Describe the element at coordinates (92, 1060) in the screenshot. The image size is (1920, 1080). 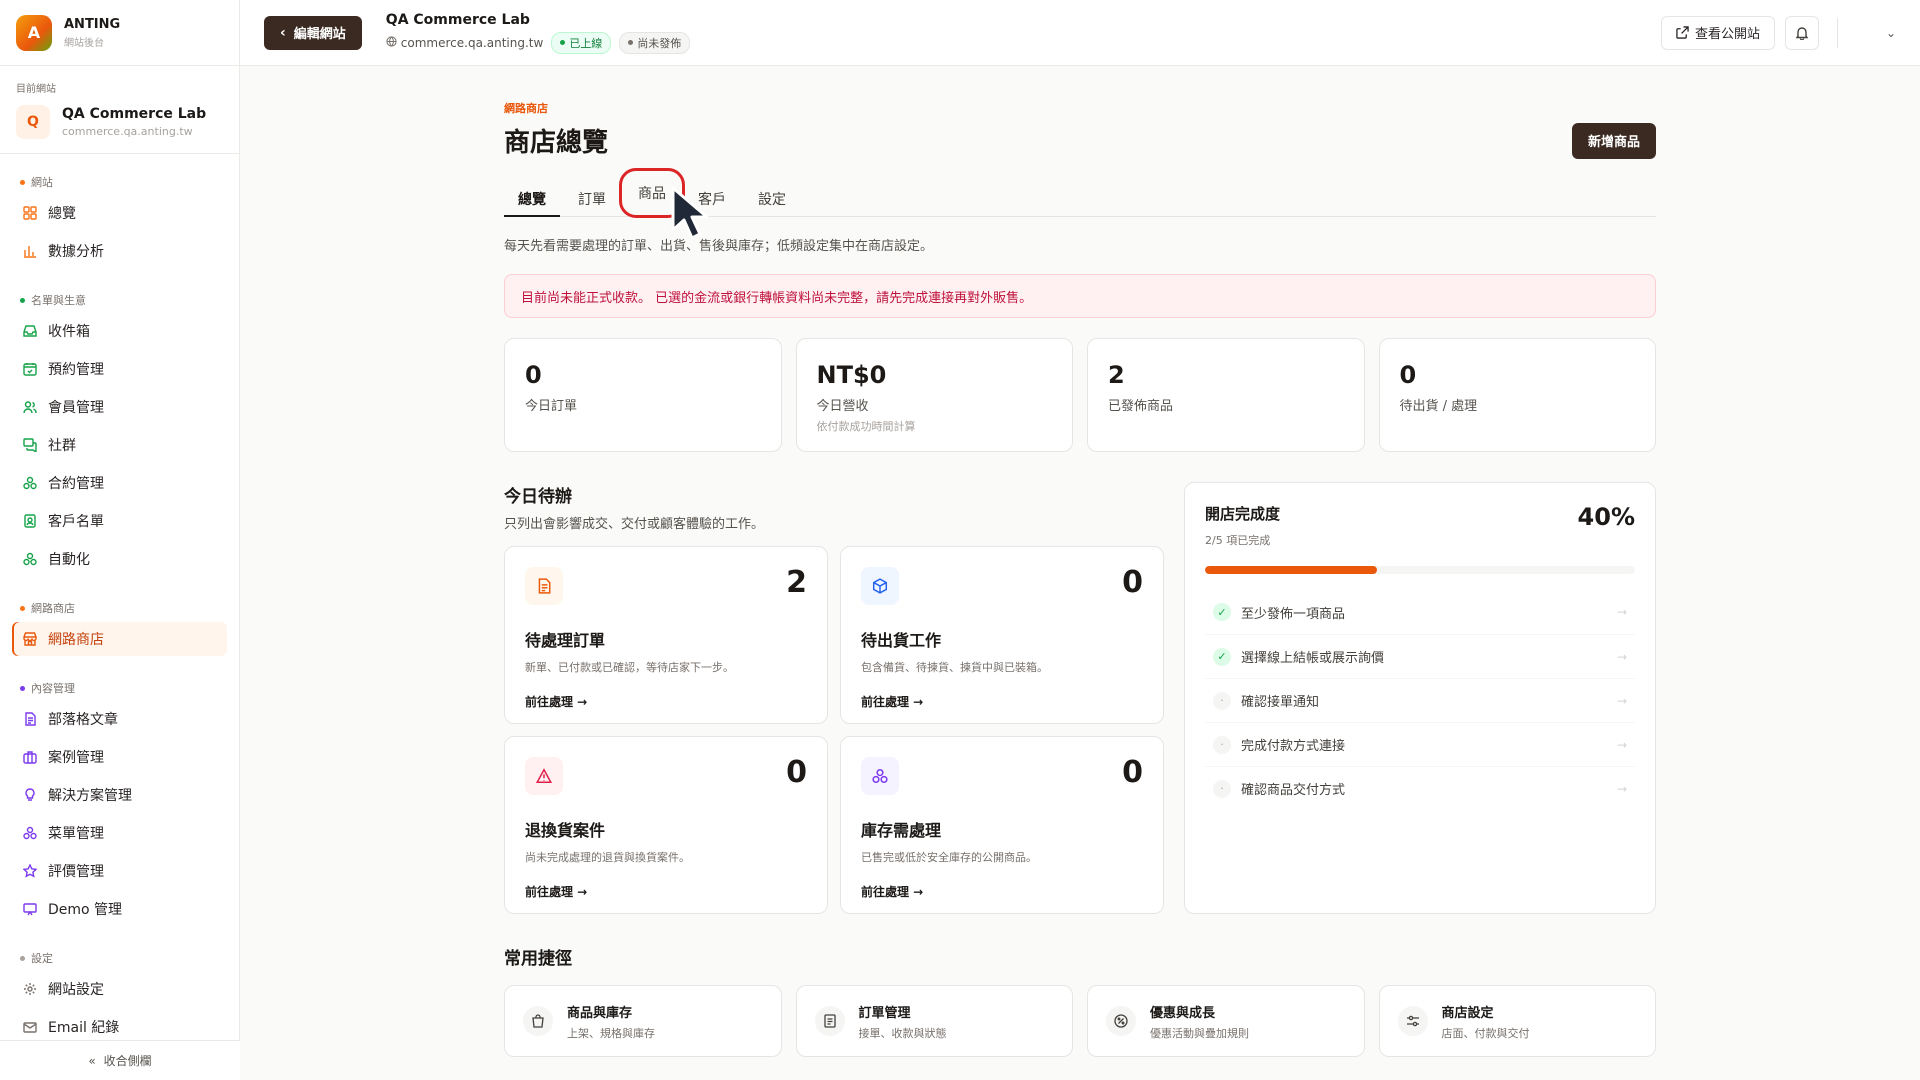
I see `double-chevron-left-icon: «` at that location.